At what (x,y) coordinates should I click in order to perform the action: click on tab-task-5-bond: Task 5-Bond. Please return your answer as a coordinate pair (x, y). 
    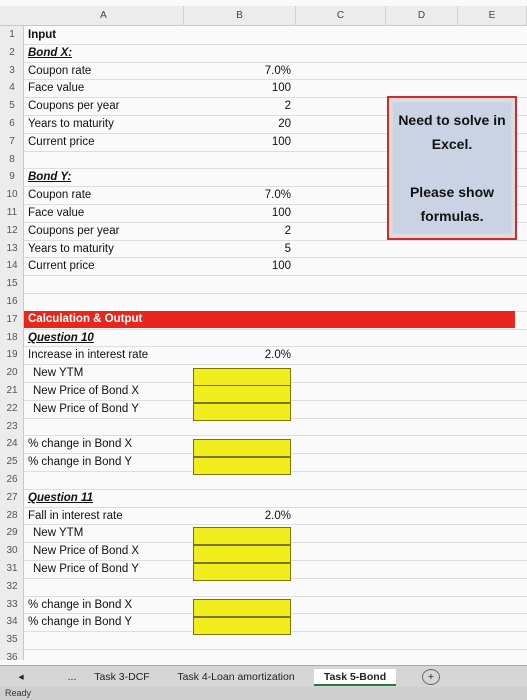
    Looking at the image, I should click on (355, 677).